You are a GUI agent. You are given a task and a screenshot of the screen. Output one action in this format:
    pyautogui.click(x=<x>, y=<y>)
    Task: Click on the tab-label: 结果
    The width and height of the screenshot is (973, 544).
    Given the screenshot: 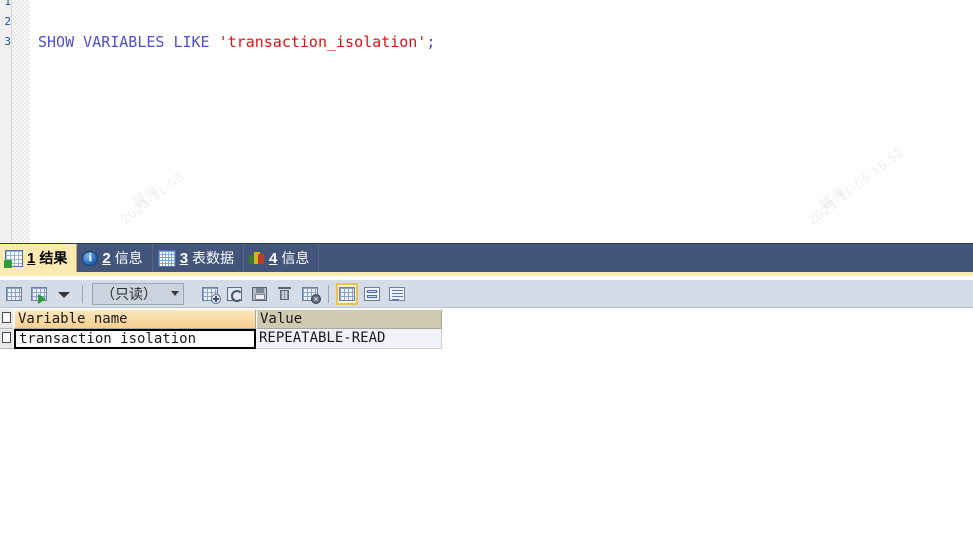 What is the action you would take?
    pyautogui.click(x=53, y=258)
    